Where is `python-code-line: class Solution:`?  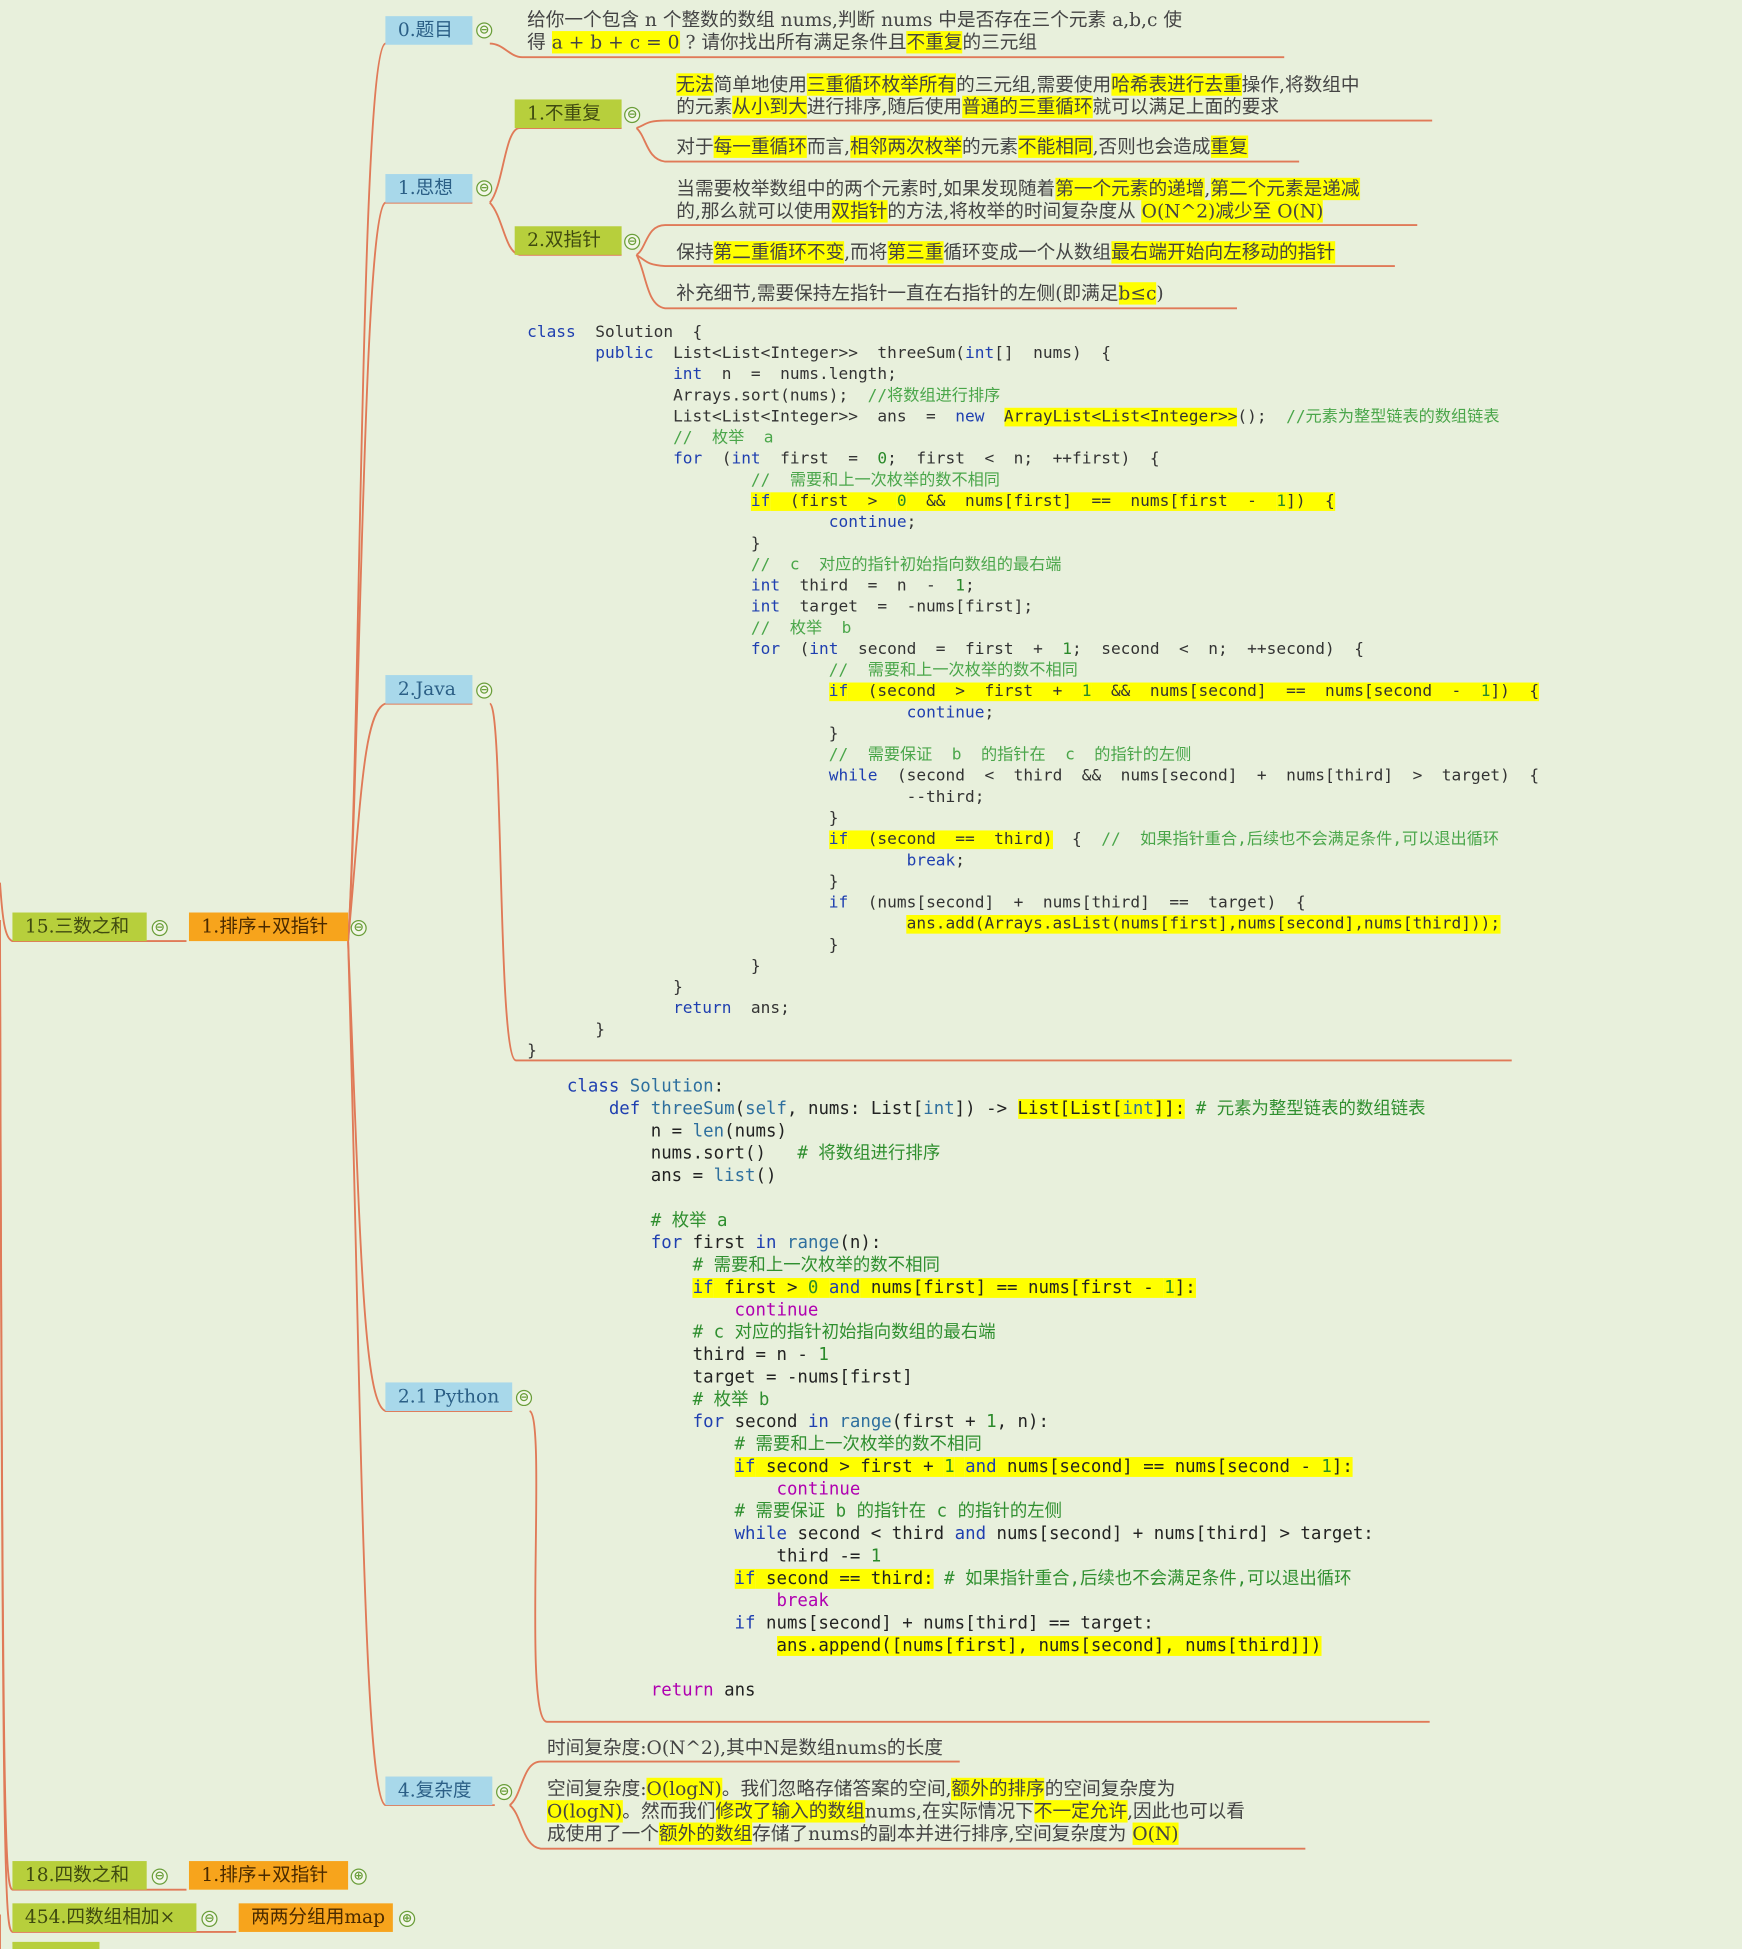
python-code-line: class Solution: is located at coordinates (645, 1086).